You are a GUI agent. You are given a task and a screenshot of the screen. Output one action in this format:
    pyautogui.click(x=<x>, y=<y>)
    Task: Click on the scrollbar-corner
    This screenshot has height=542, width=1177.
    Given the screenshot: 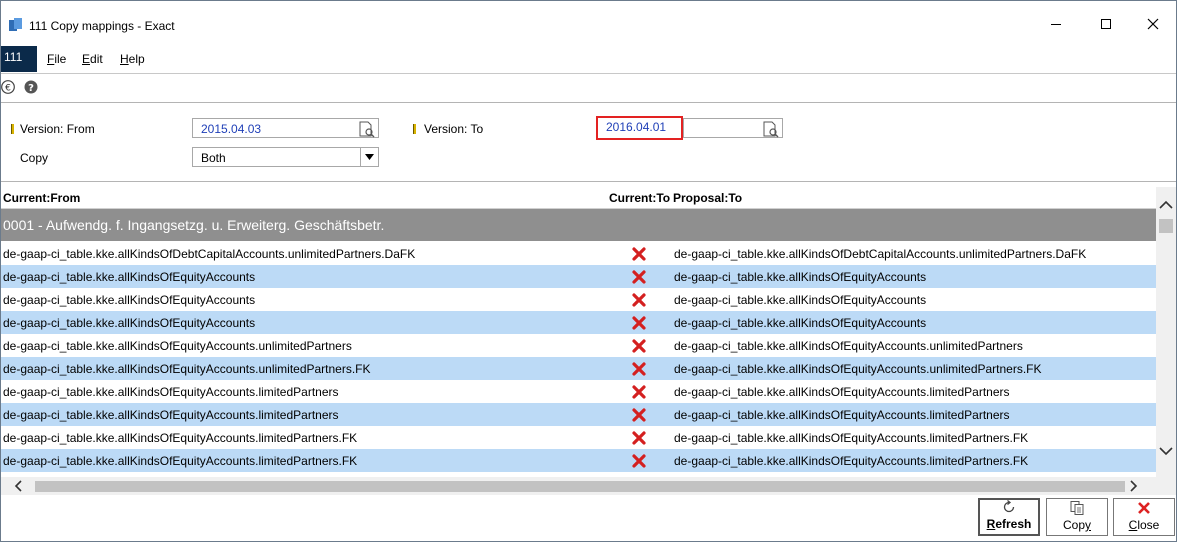 What is the action you would take?
    pyautogui.click(x=1166, y=486)
    